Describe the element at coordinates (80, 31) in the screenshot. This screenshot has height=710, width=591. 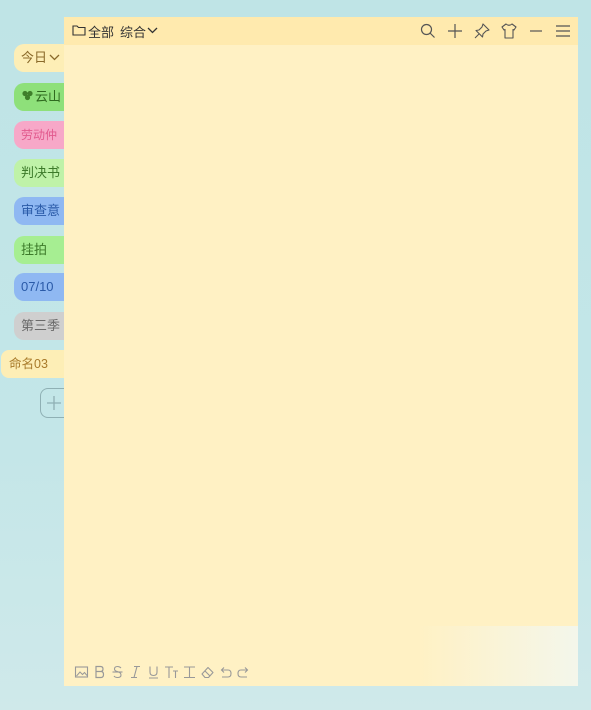
I see `folder-icon` at that location.